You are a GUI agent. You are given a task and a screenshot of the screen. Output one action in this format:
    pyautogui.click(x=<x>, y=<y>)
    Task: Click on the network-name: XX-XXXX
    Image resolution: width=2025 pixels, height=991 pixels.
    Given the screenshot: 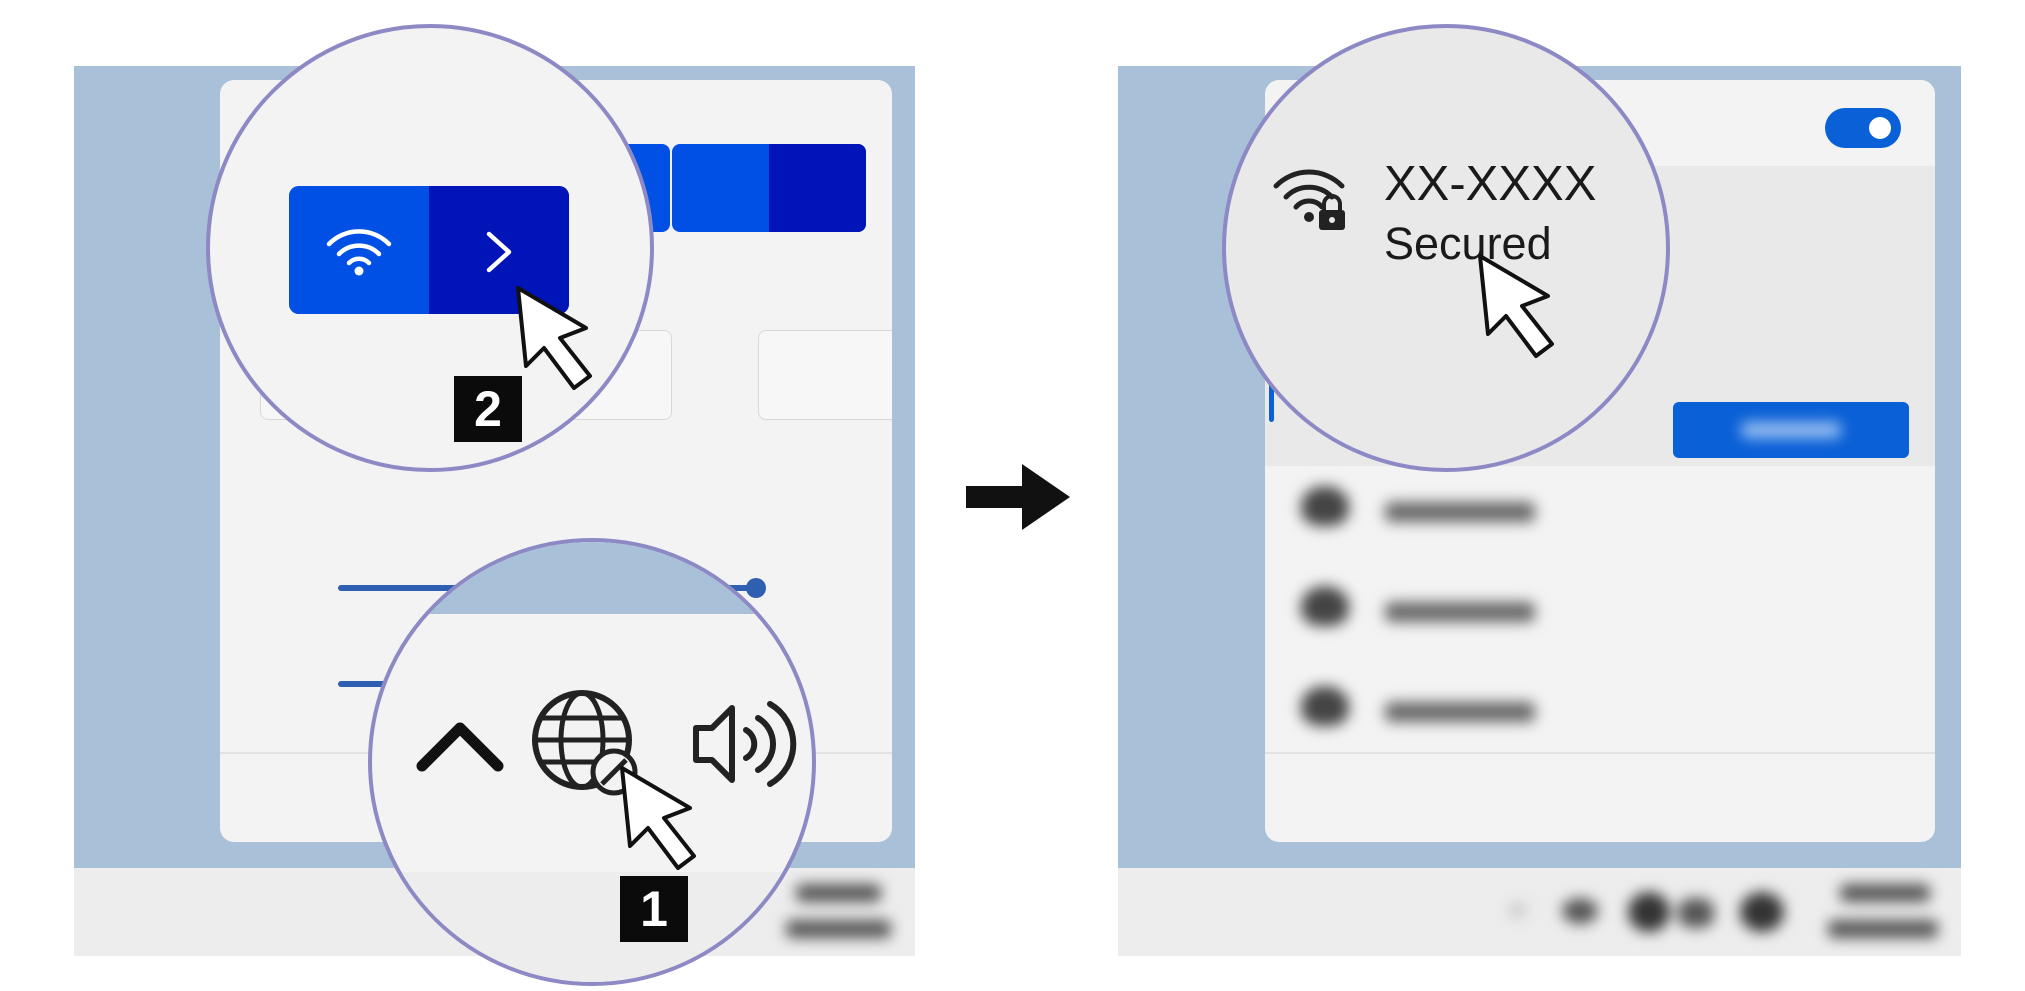 What is the action you would take?
    pyautogui.click(x=1490, y=184)
    